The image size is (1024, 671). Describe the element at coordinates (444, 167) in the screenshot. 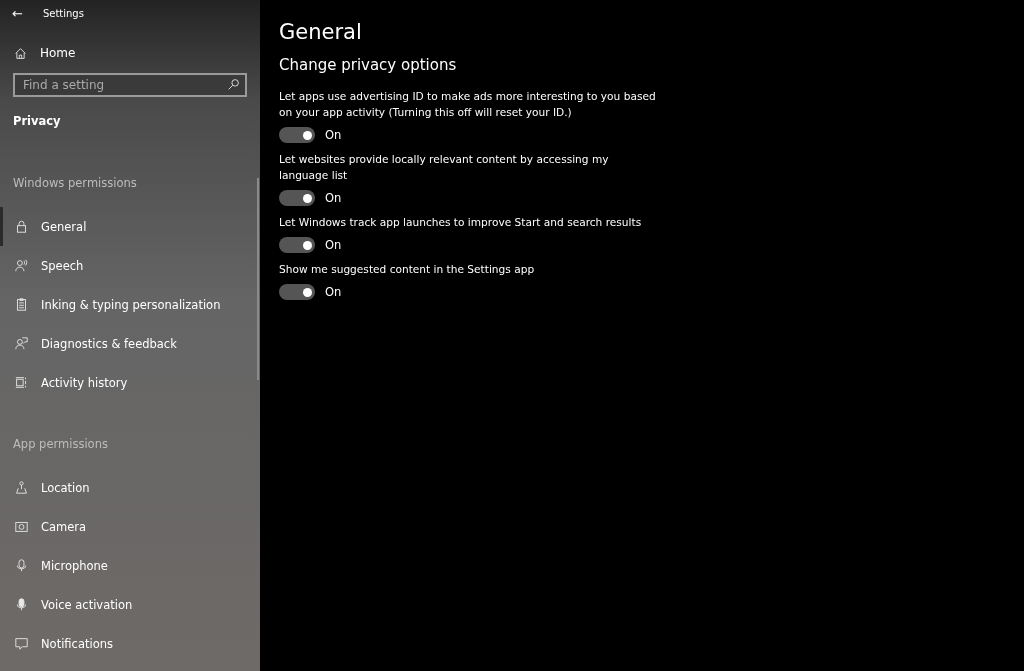

I see `option-description: Let websites provide locally relevant content by accessing my language list` at that location.